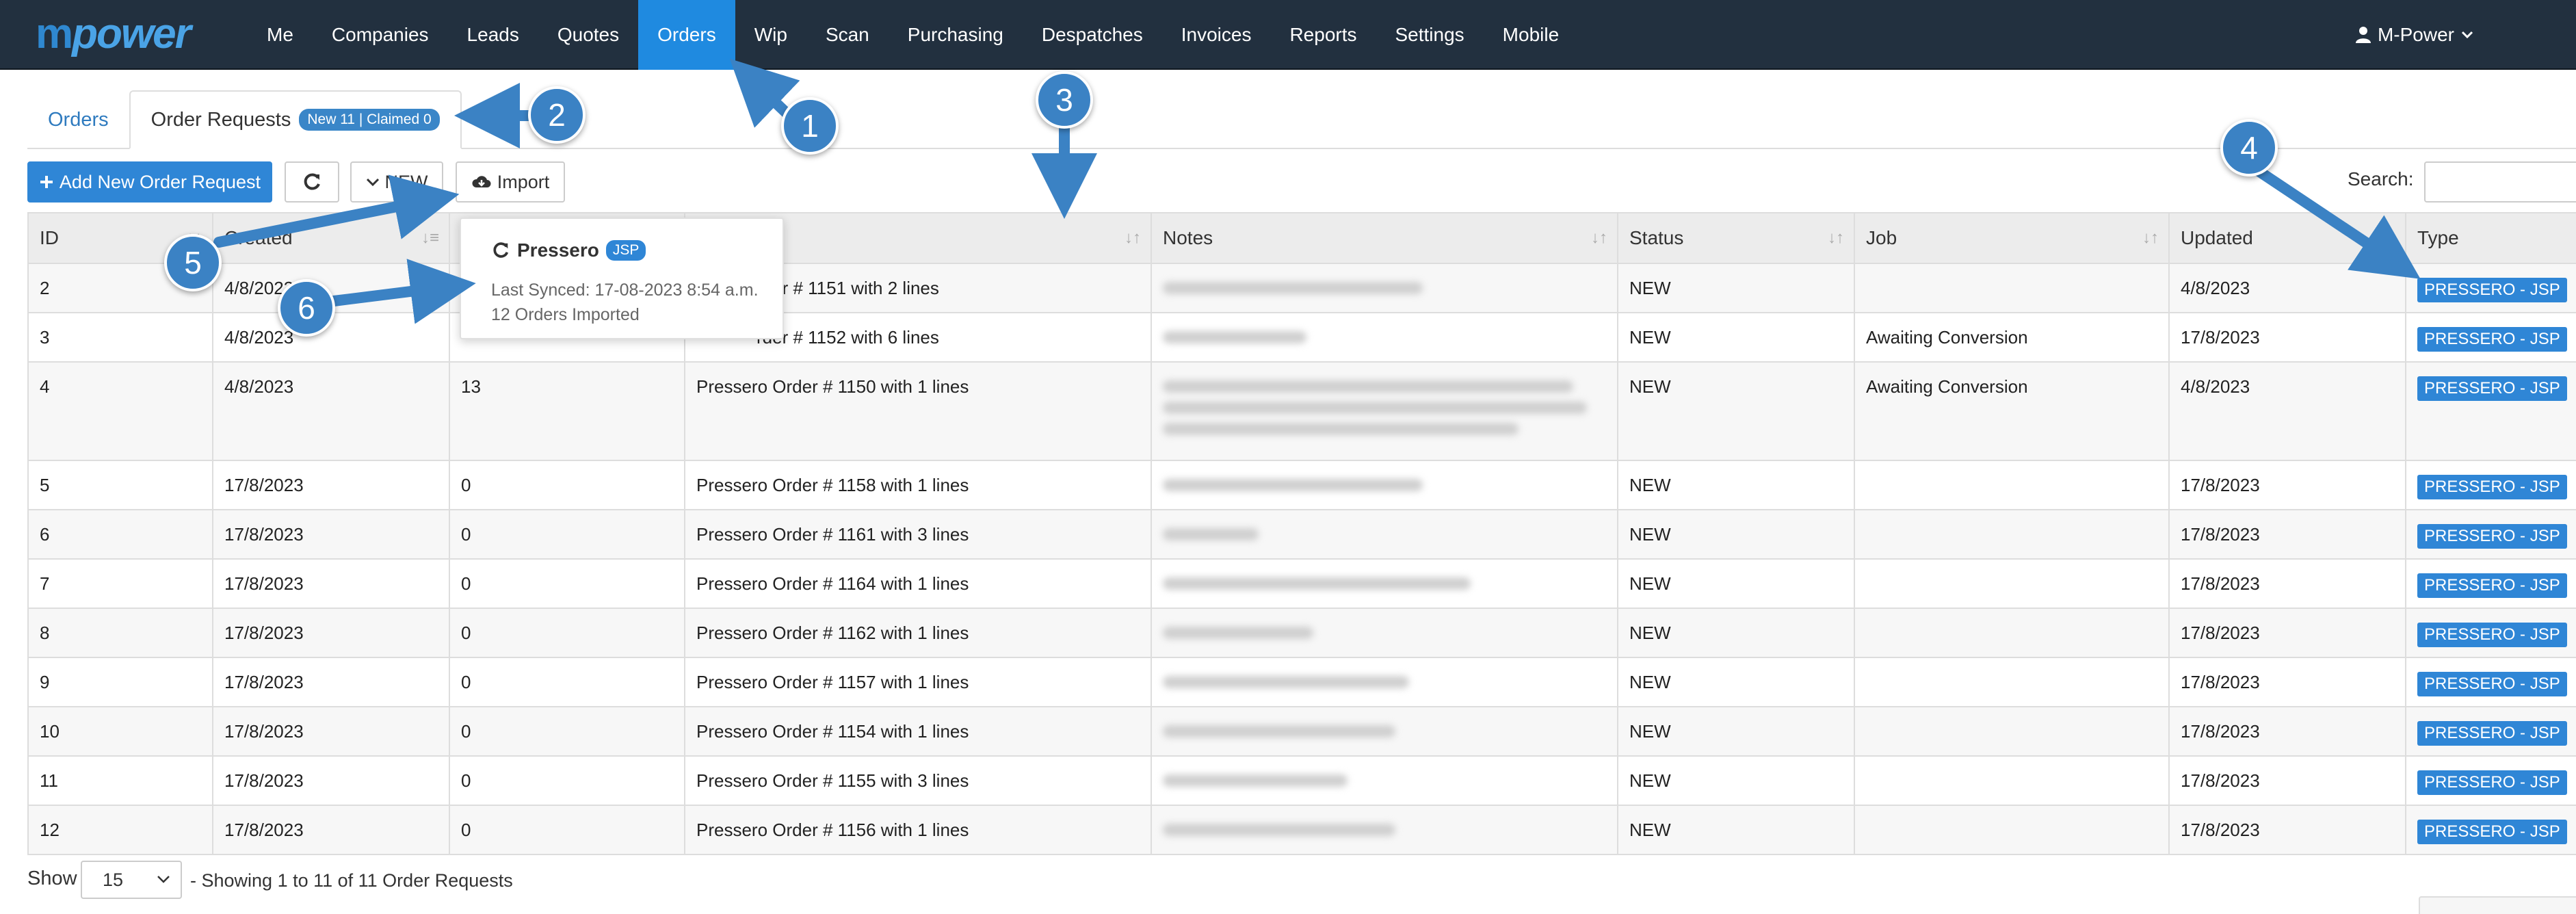 The height and width of the screenshot is (914, 2576). I want to click on cell-description: Pressero Order # 1155 with 3 lines, so click(918, 780).